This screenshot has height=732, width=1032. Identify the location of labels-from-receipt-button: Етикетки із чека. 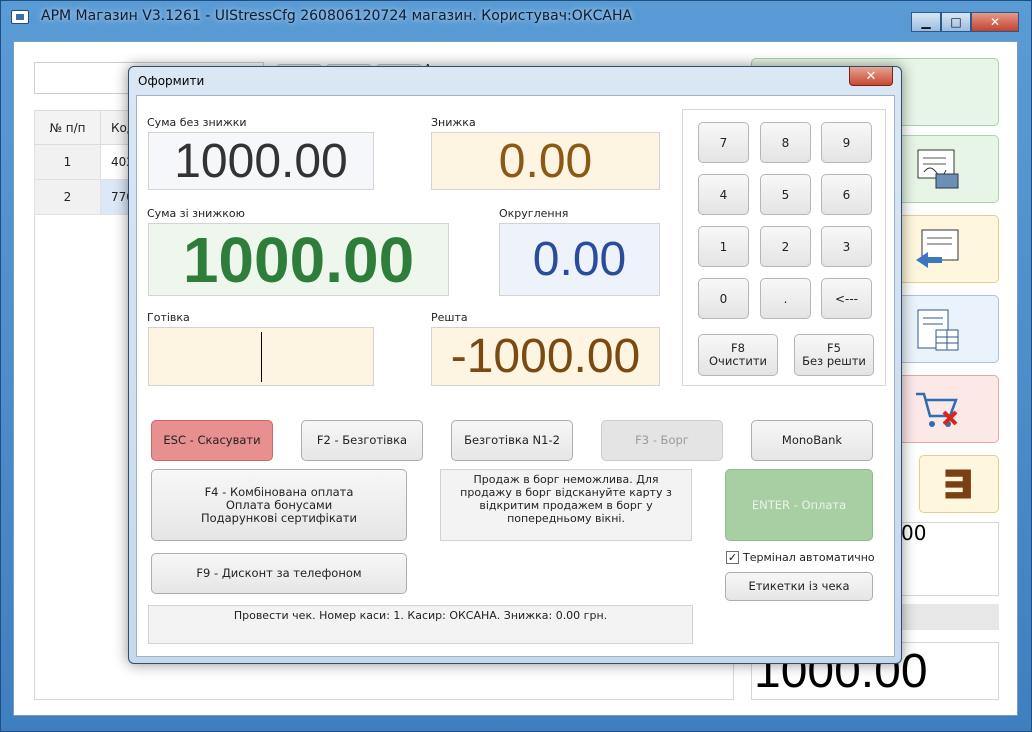
(799, 586).